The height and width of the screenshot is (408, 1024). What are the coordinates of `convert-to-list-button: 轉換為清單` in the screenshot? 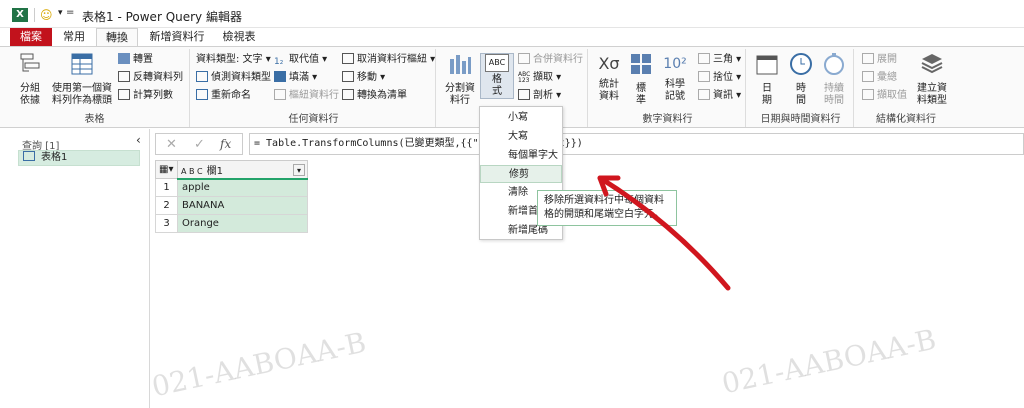 It's located at (374, 96).